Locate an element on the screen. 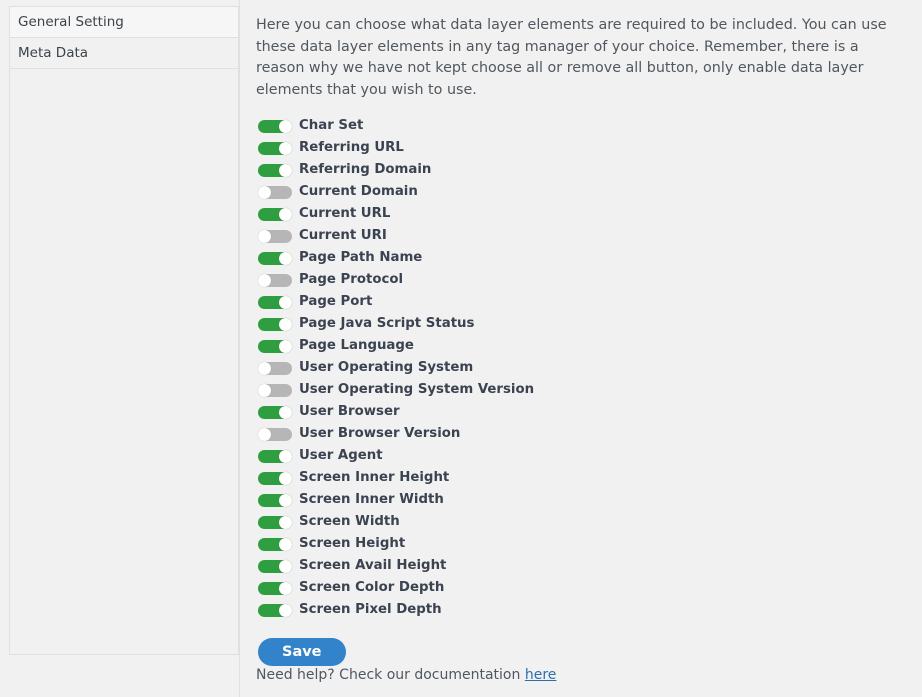 This screenshot has height=697, width=922. toggle-switch-screen-inner-width is located at coordinates (275, 500).